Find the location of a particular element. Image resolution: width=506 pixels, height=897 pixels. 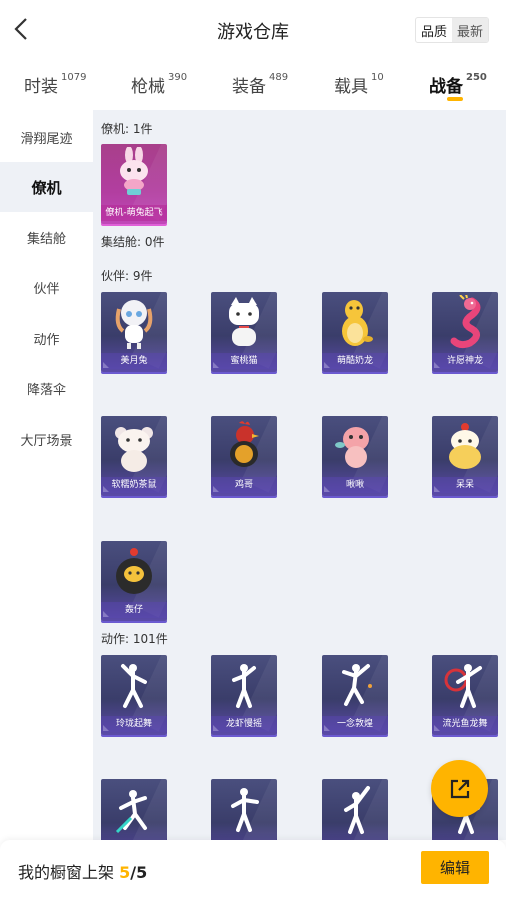

item-name: 流光鱼龙舞 is located at coordinates (465, 724).